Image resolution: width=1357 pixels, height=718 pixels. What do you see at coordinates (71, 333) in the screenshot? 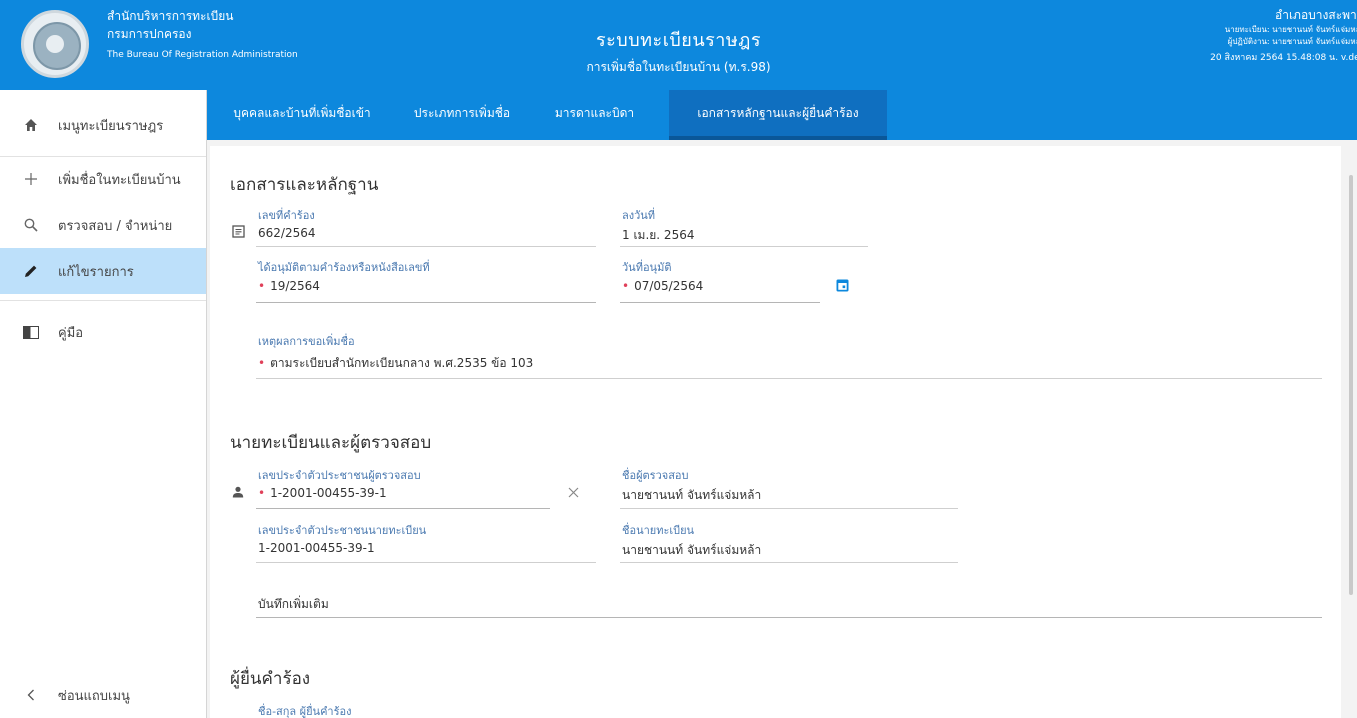
I see `sidebar-item-label: คู่มือ` at bounding box center [71, 333].